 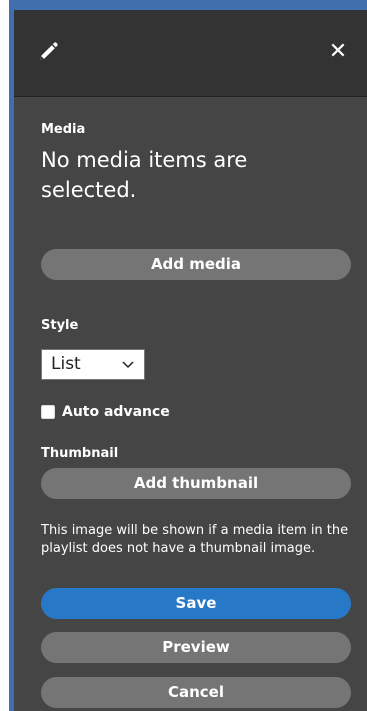 What do you see at coordinates (196, 692) in the screenshot?
I see `cancel-button: Cancel` at bounding box center [196, 692].